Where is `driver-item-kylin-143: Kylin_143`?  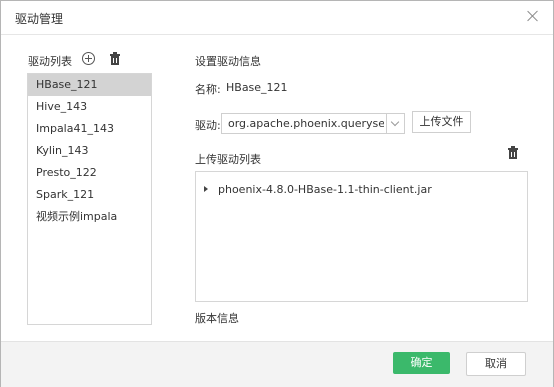
driver-item-kylin-143: Kylin_143 is located at coordinates (89, 151).